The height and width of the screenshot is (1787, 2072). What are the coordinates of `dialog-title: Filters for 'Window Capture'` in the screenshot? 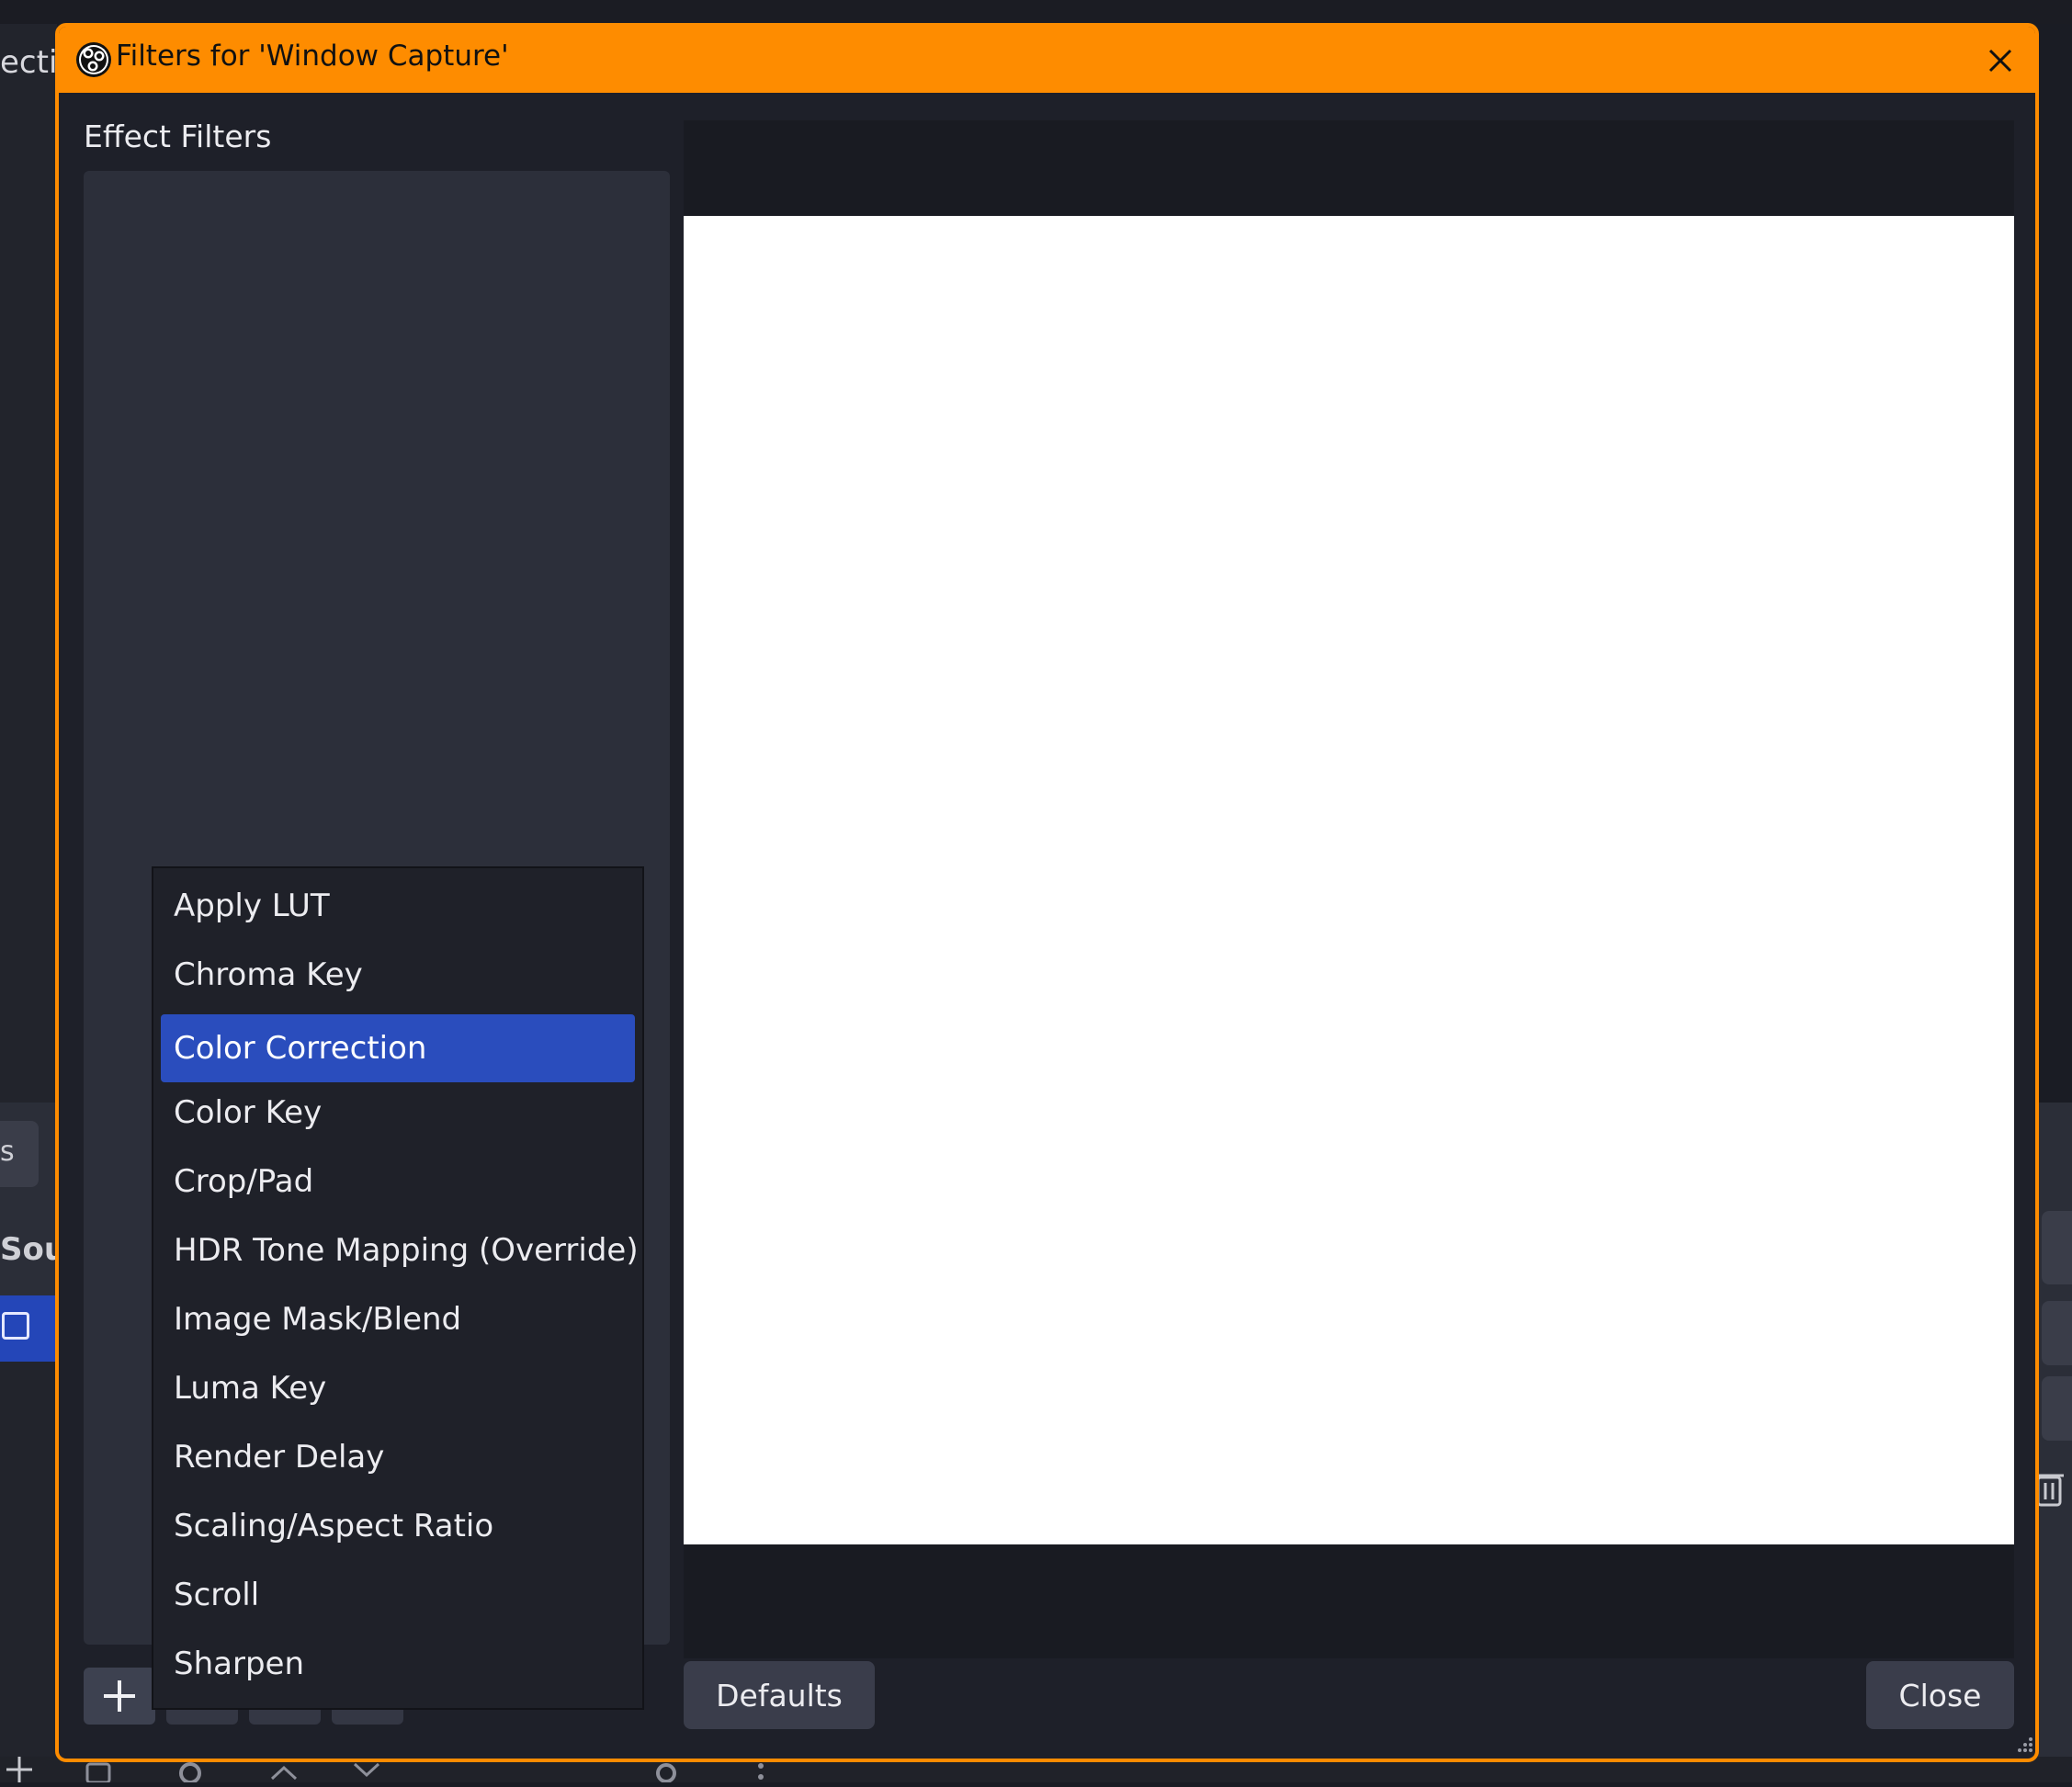 It's located at (312, 57).